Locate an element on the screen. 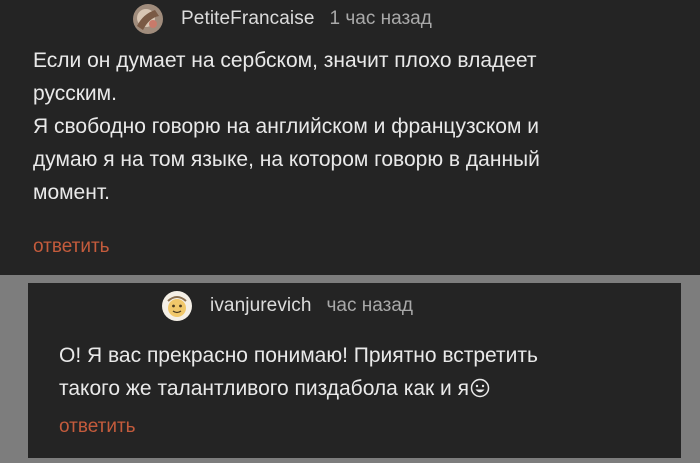  grinning-face-emoji-icon is located at coordinates (480, 391).